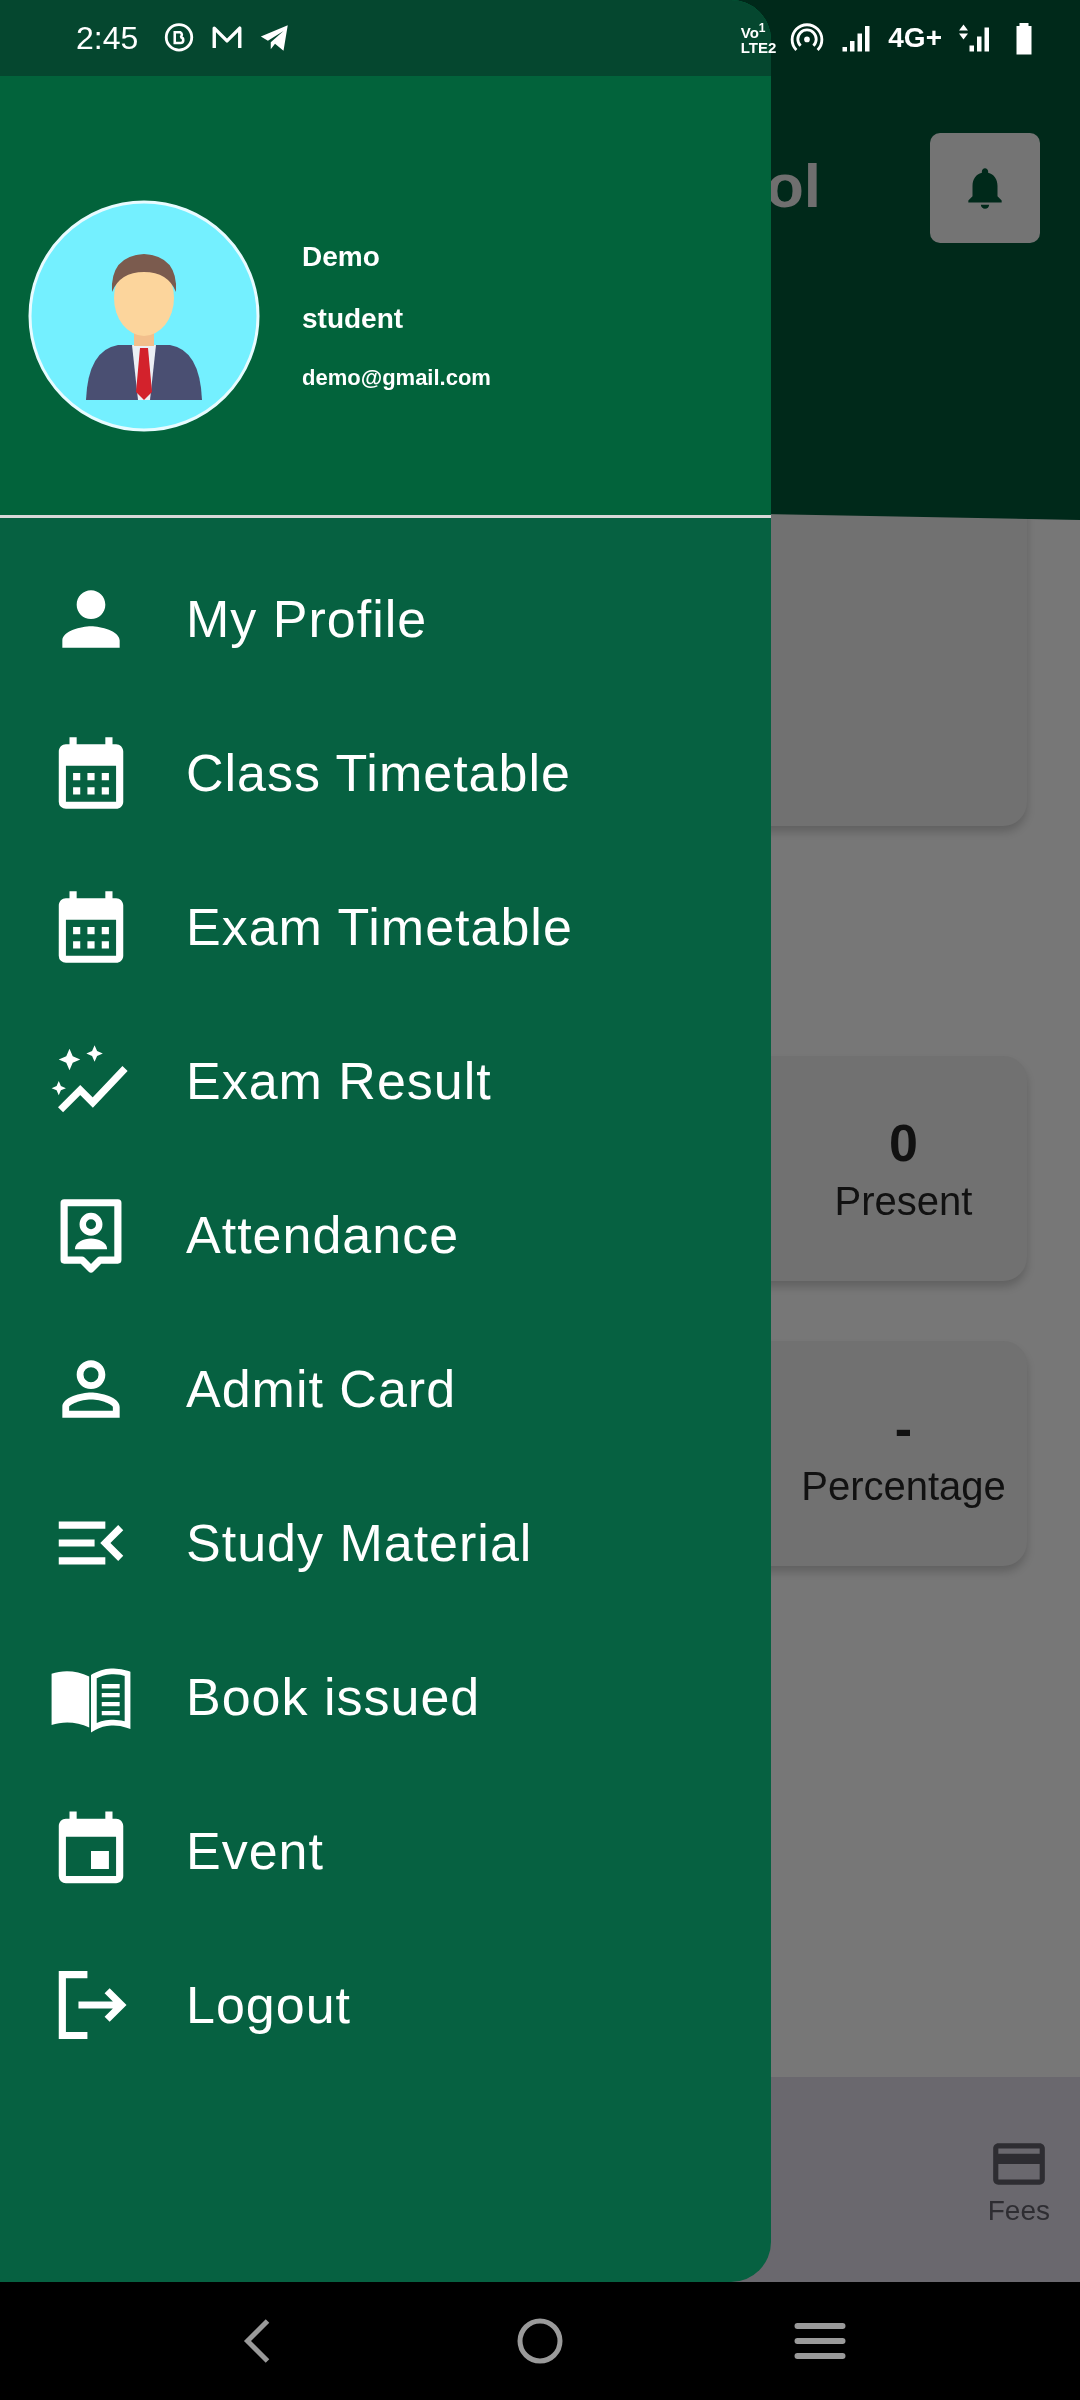 This screenshot has height=2400, width=1080. I want to click on network-type: 4G+, so click(915, 38).